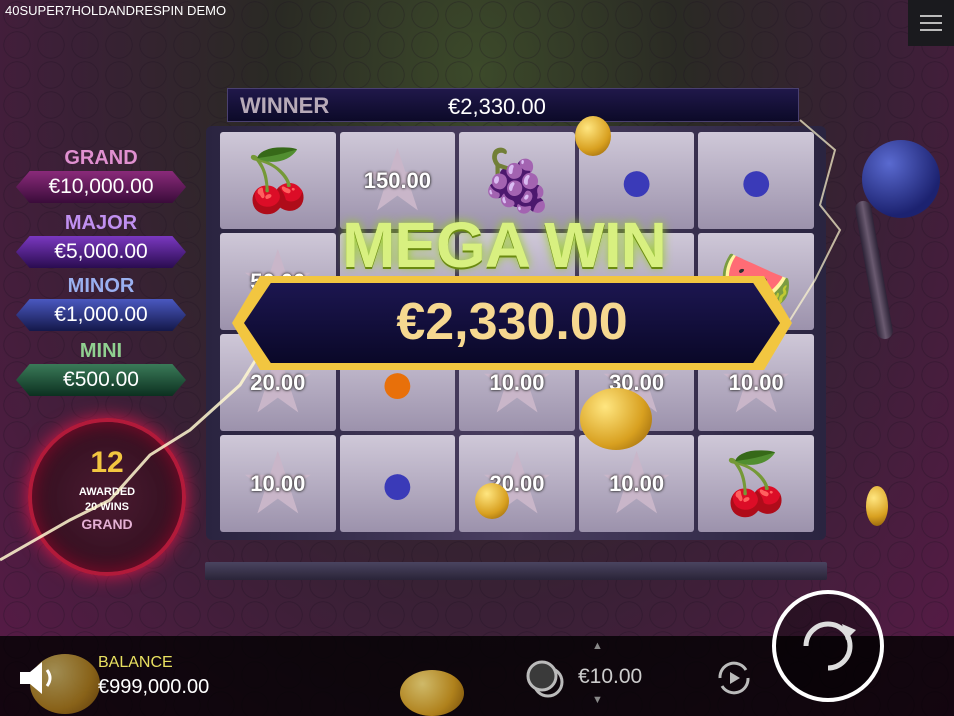 Image resolution: width=954 pixels, height=716 pixels. Describe the element at coordinates (610, 676) in the screenshot. I see `bet-value: €10.00` at that location.